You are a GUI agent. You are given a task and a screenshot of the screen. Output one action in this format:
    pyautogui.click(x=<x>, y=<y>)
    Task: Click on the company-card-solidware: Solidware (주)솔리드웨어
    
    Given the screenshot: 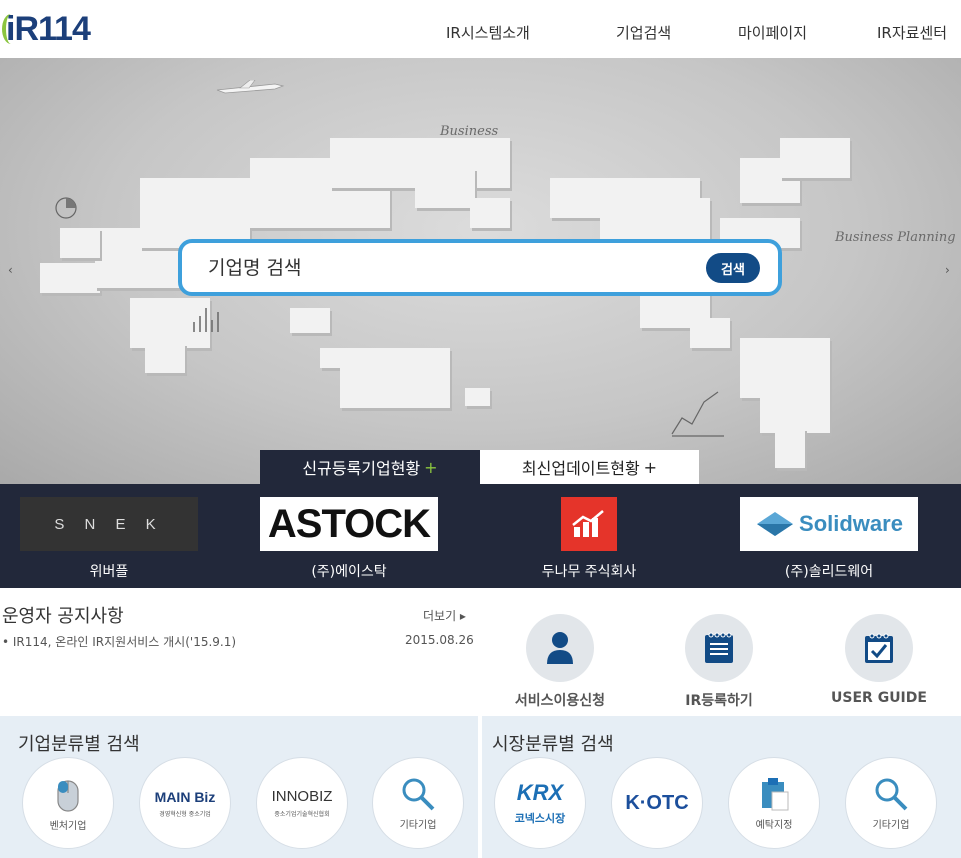 What is the action you would take?
    pyautogui.click(x=829, y=541)
    